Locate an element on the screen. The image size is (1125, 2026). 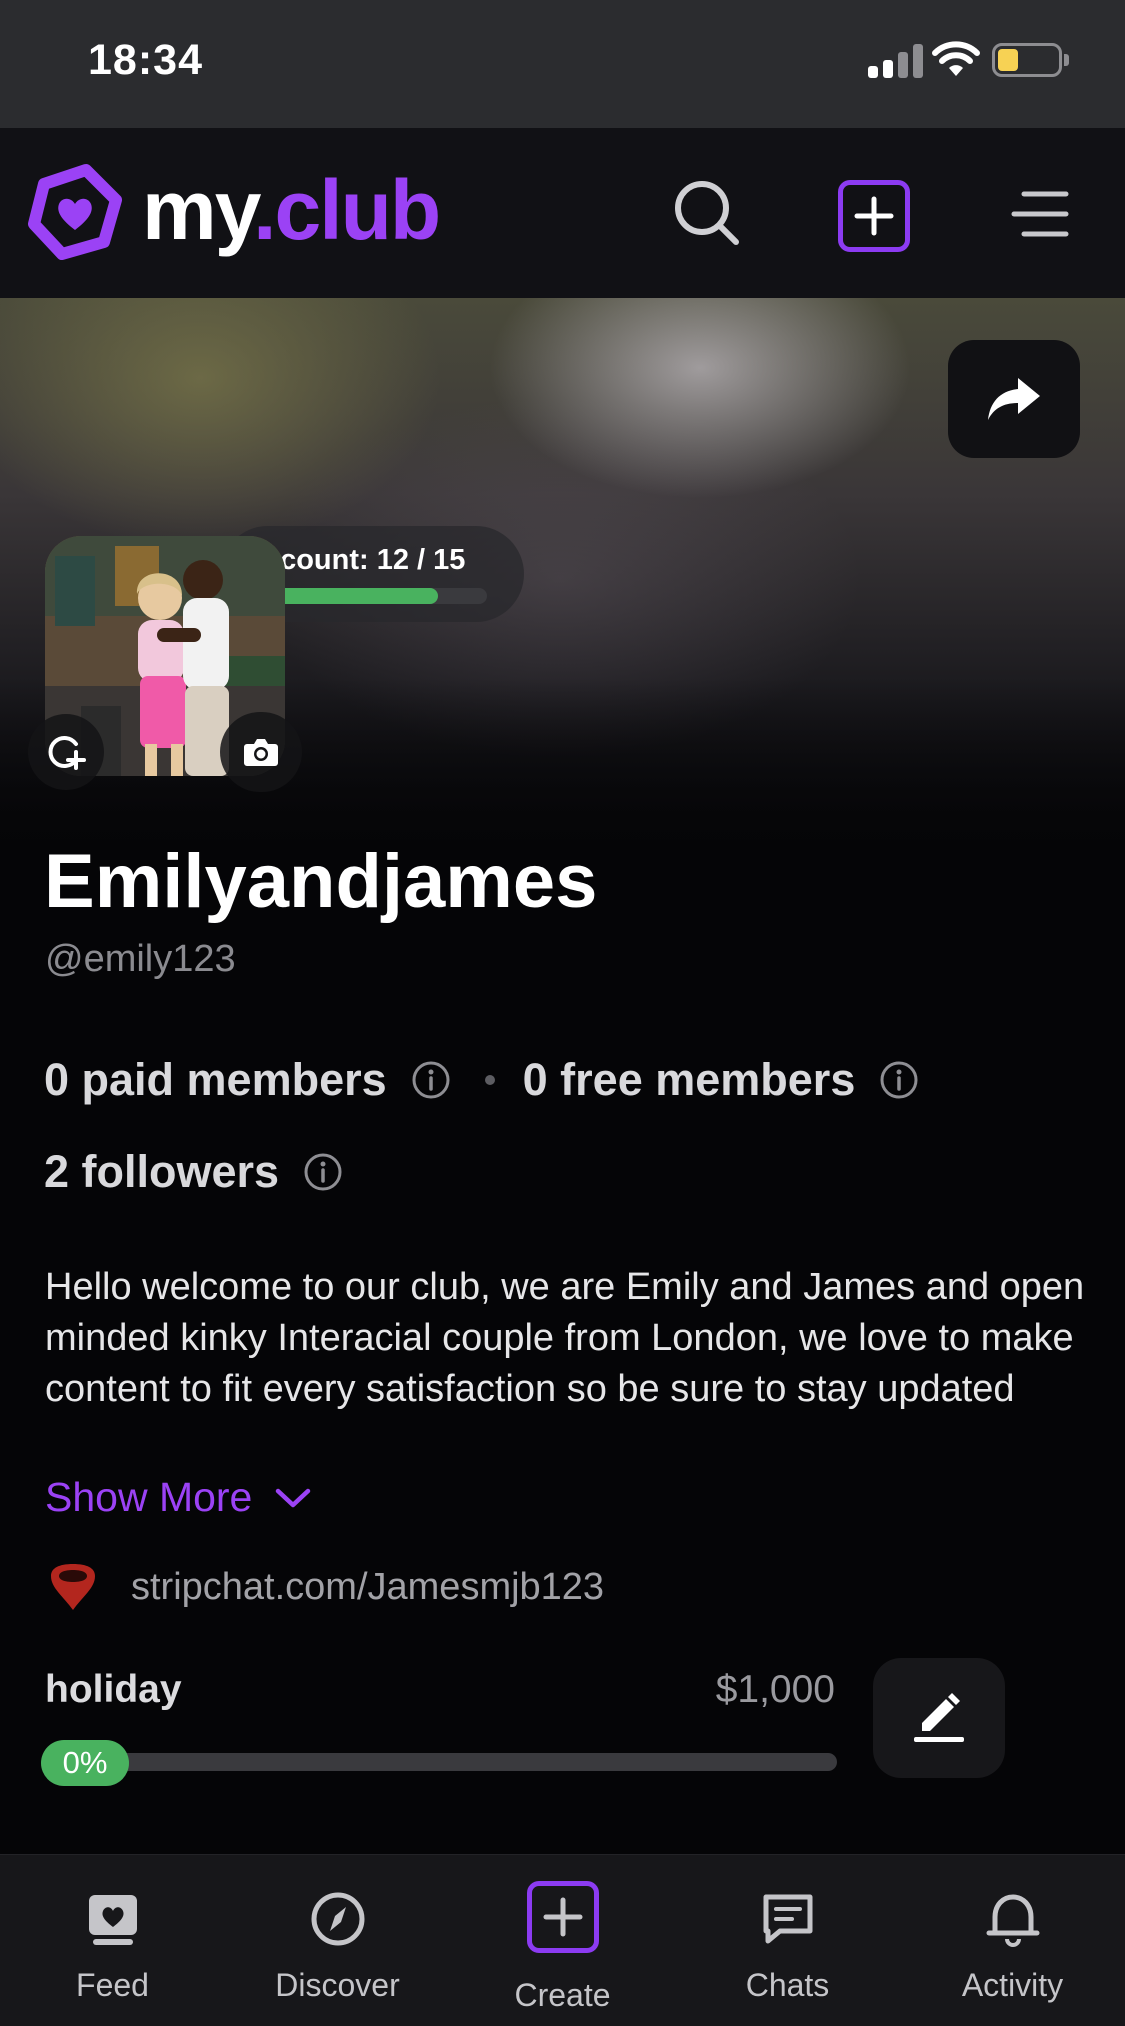
stripchat-icon is located at coordinates (73, 1587).